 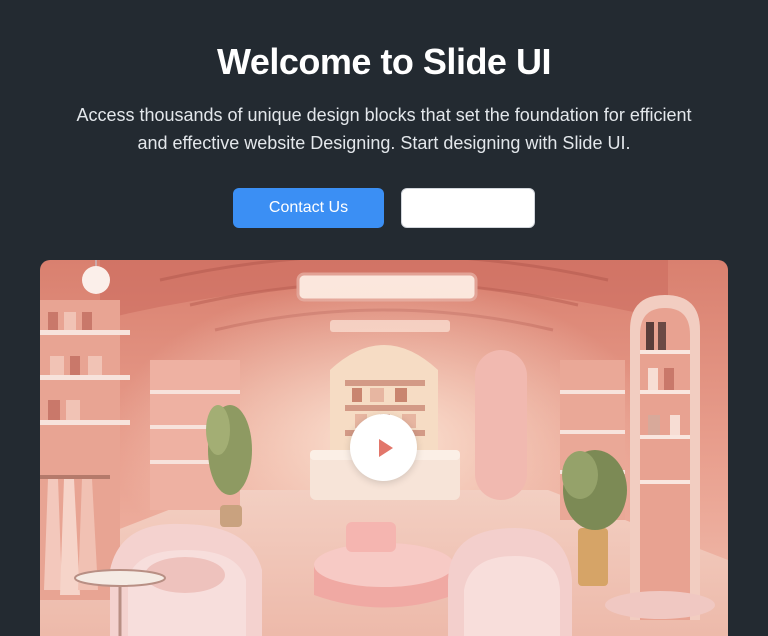 I want to click on play-icon, so click(x=385, y=447).